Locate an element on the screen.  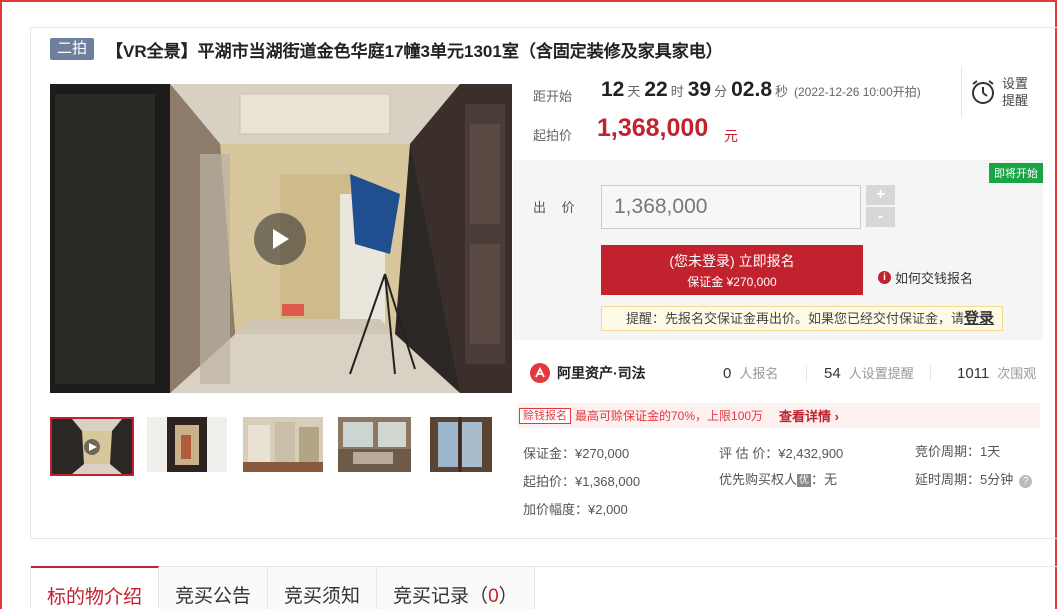
play-icon is located at coordinates (281, 239).